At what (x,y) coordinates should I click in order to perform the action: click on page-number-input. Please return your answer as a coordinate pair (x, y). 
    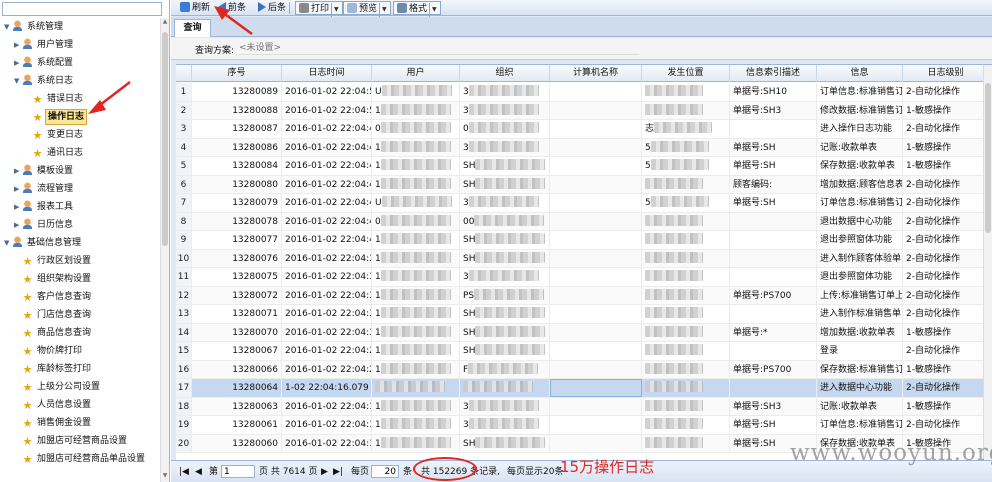
    Looking at the image, I should click on (238, 471).